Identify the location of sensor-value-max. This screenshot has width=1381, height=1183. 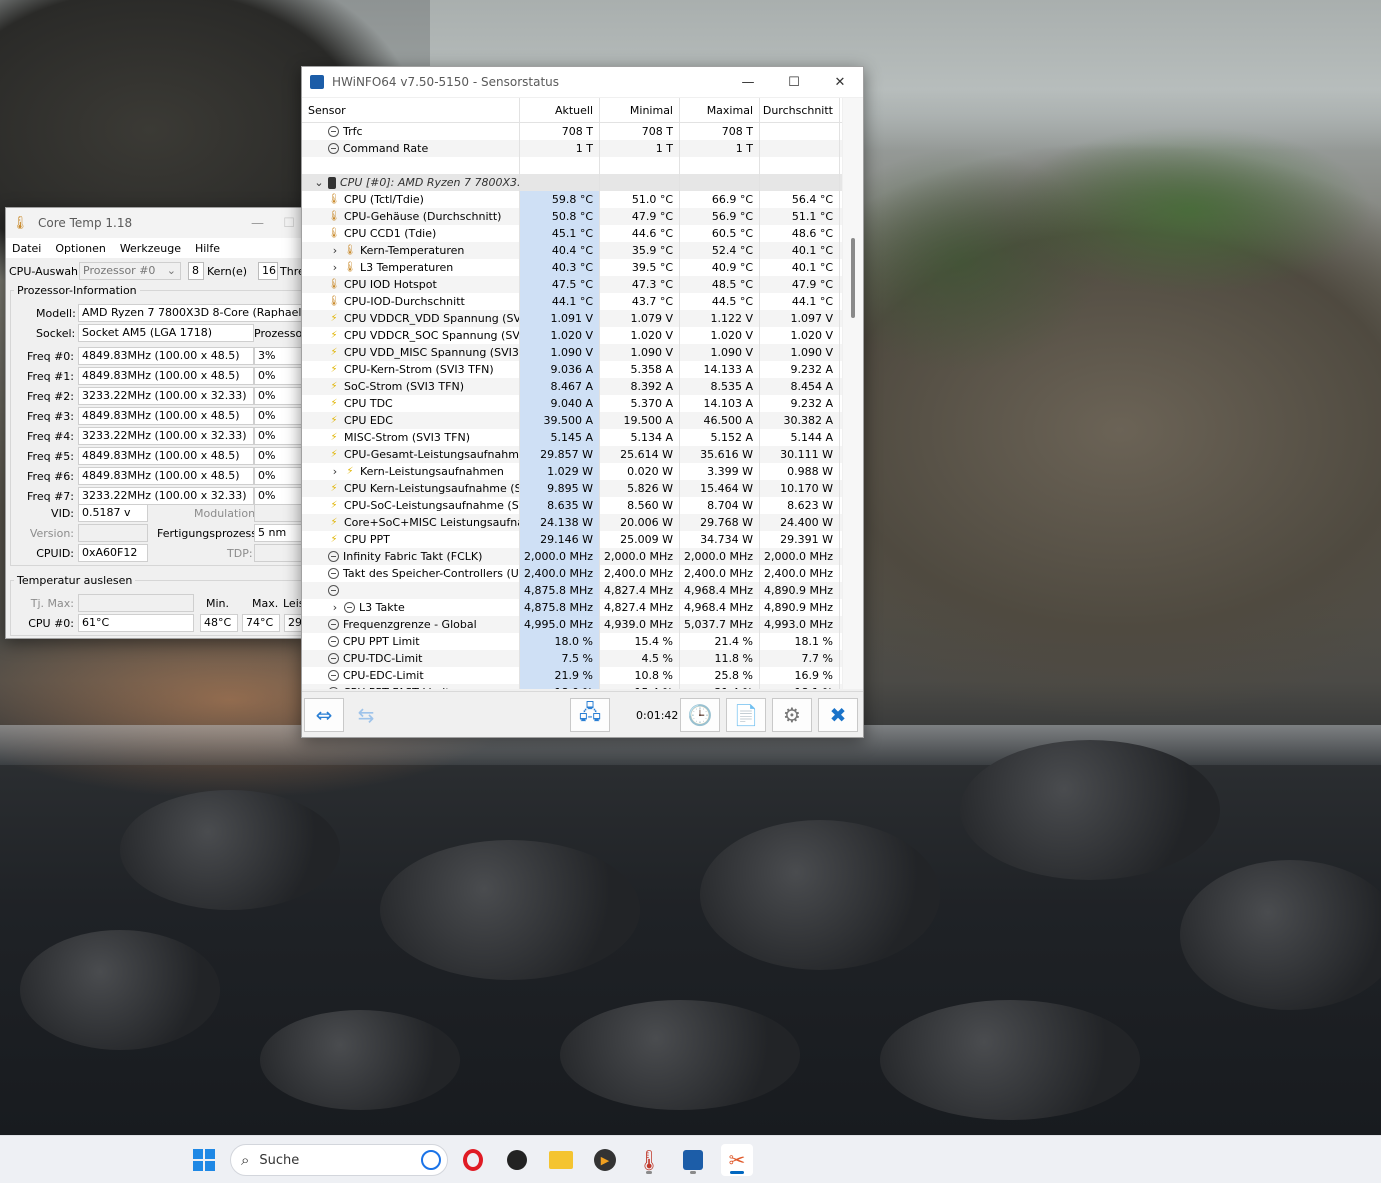
(720, 165).